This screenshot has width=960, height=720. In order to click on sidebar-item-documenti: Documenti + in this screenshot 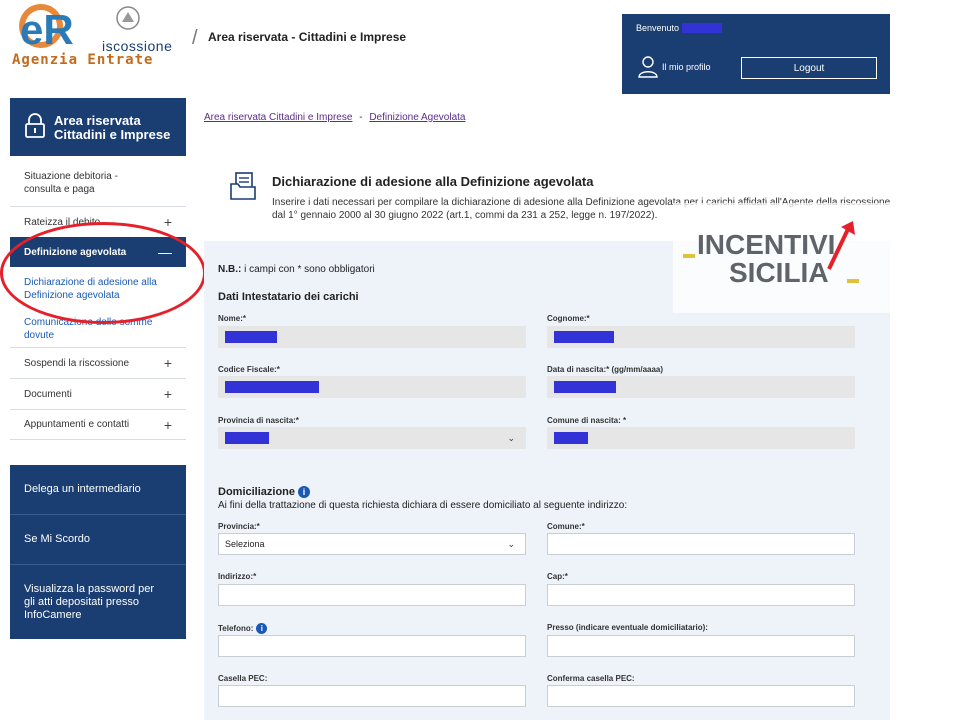, I will do `click(98, 393)`.